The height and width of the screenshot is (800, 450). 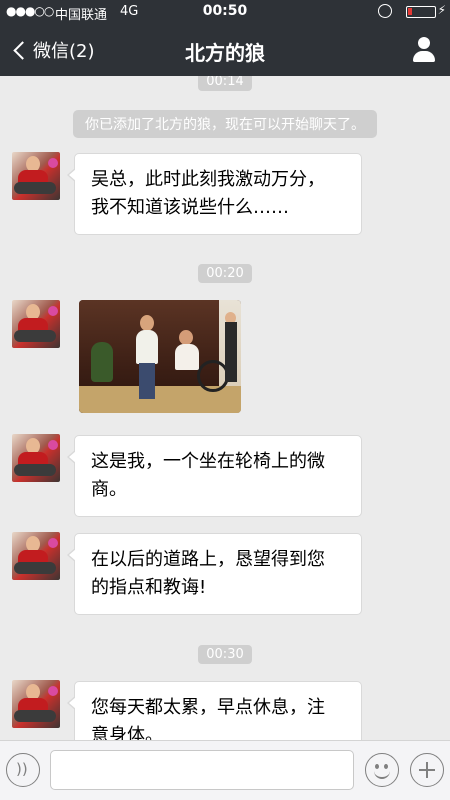 I want to click on plus-button, so click(x=427, y=770).